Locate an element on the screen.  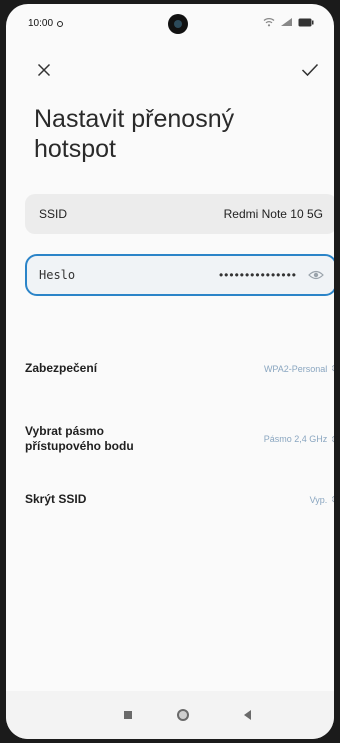
confirm-button is located at coordinates (310, 70).